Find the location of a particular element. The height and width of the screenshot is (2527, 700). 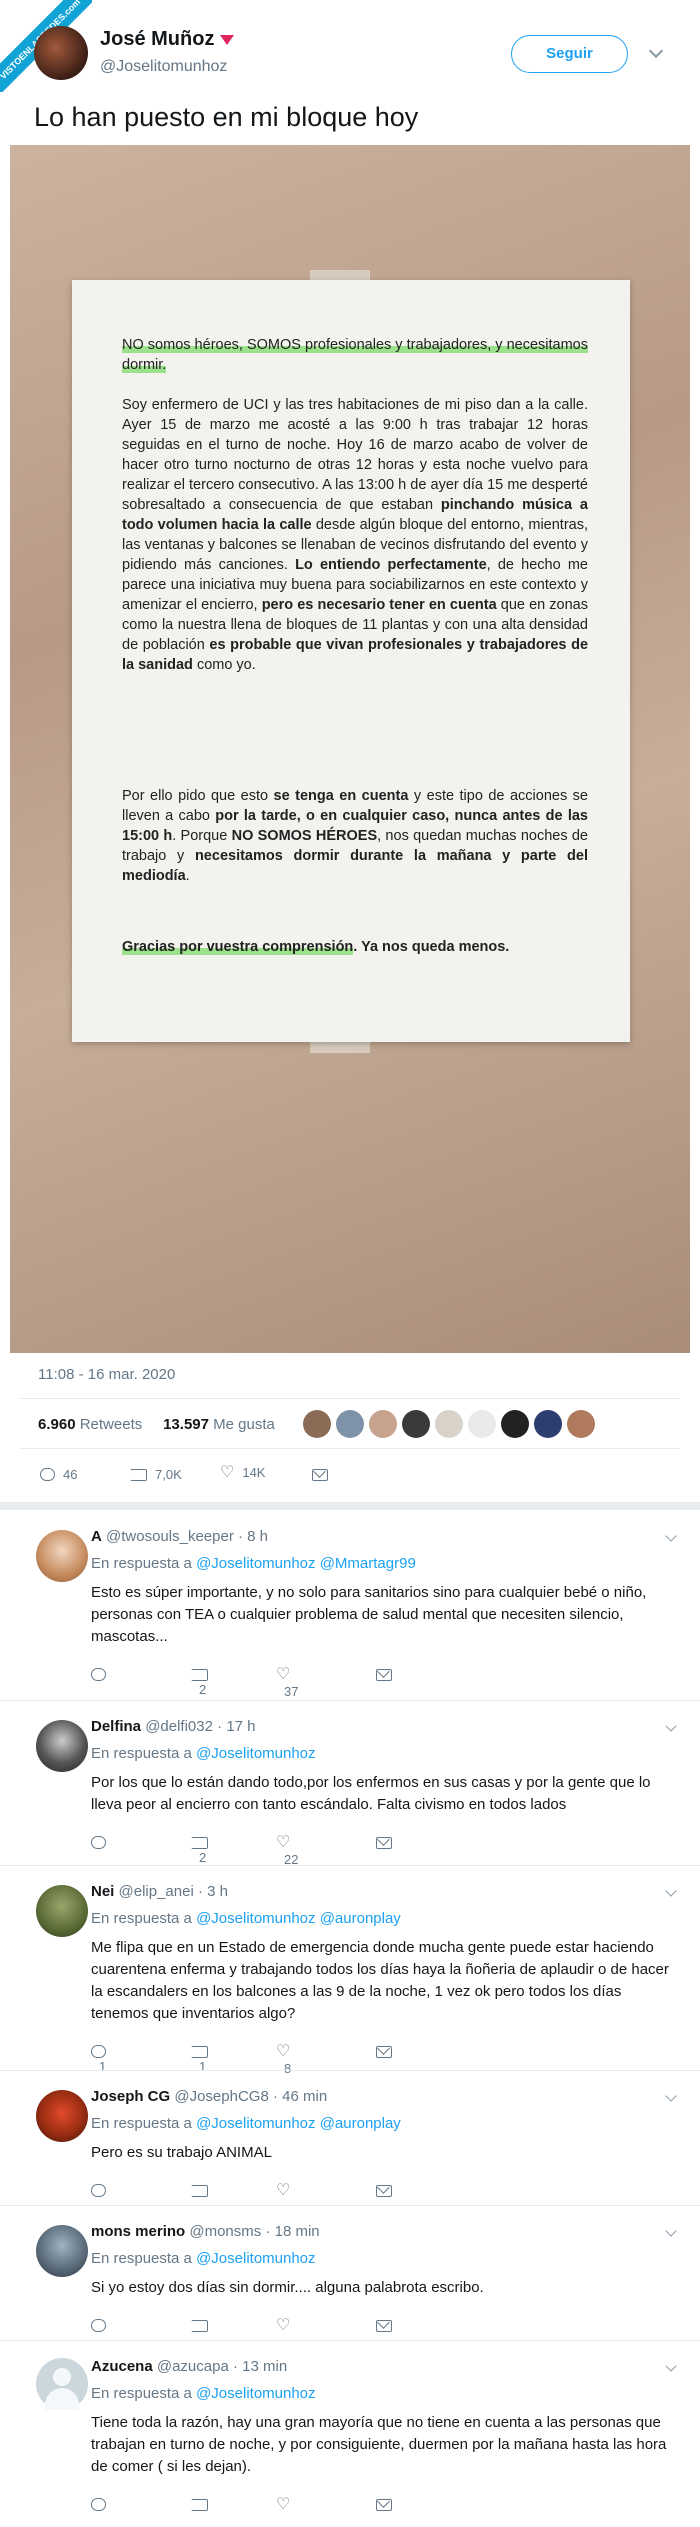

default-avatar-head is located at coordinates (62, 2377).